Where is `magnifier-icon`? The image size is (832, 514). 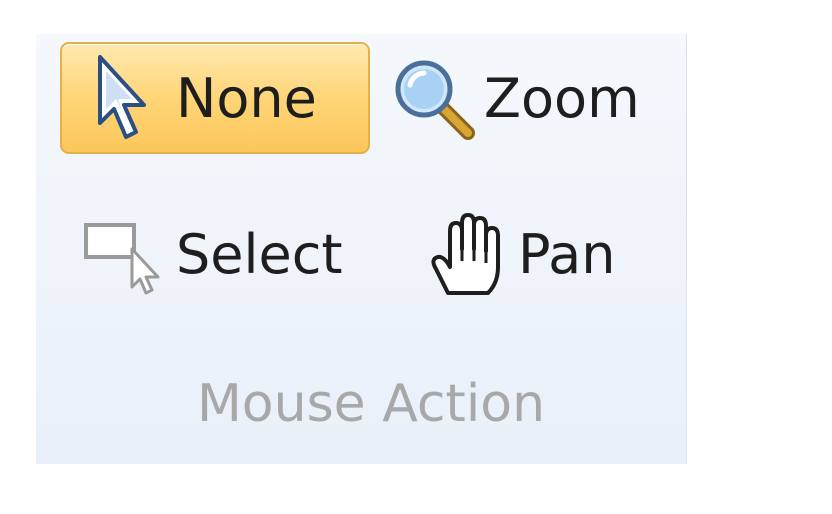 magnifier-icon is located at coordinates (433, 98).